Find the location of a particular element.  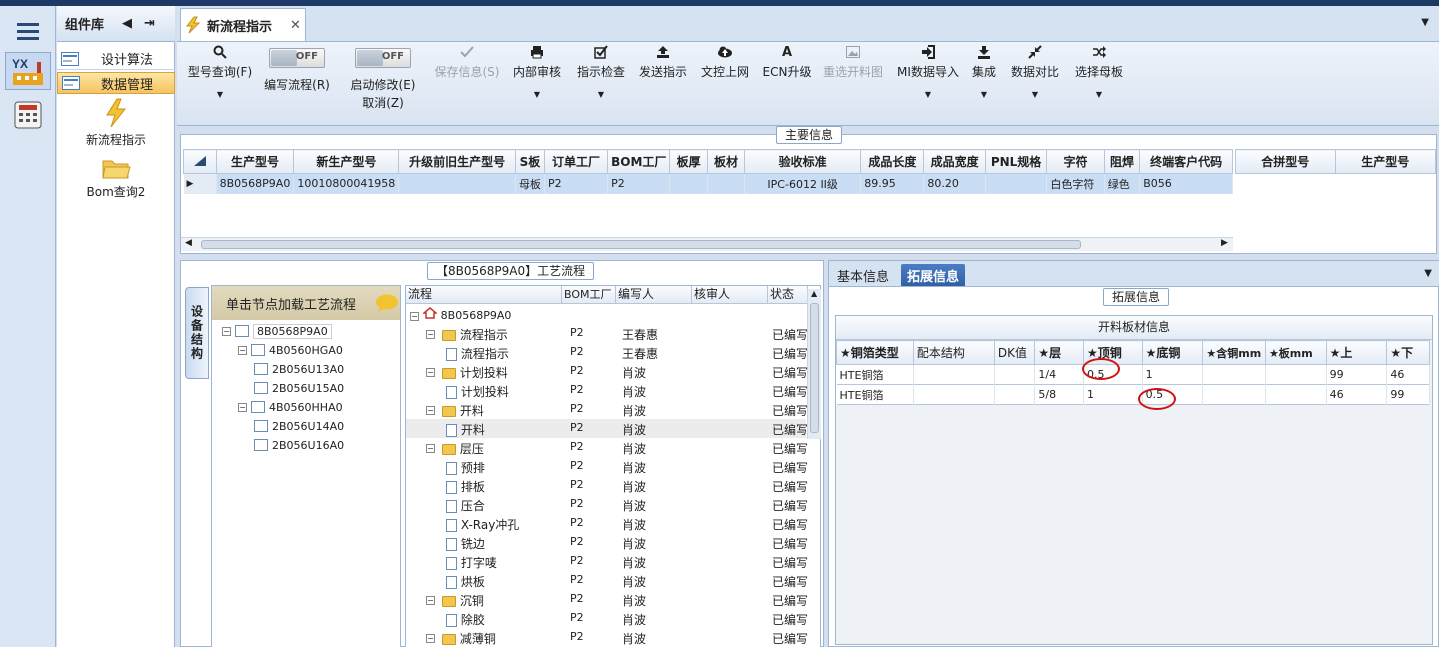

cell: 8B0568P9A0 is located at coordinates (255, 183).